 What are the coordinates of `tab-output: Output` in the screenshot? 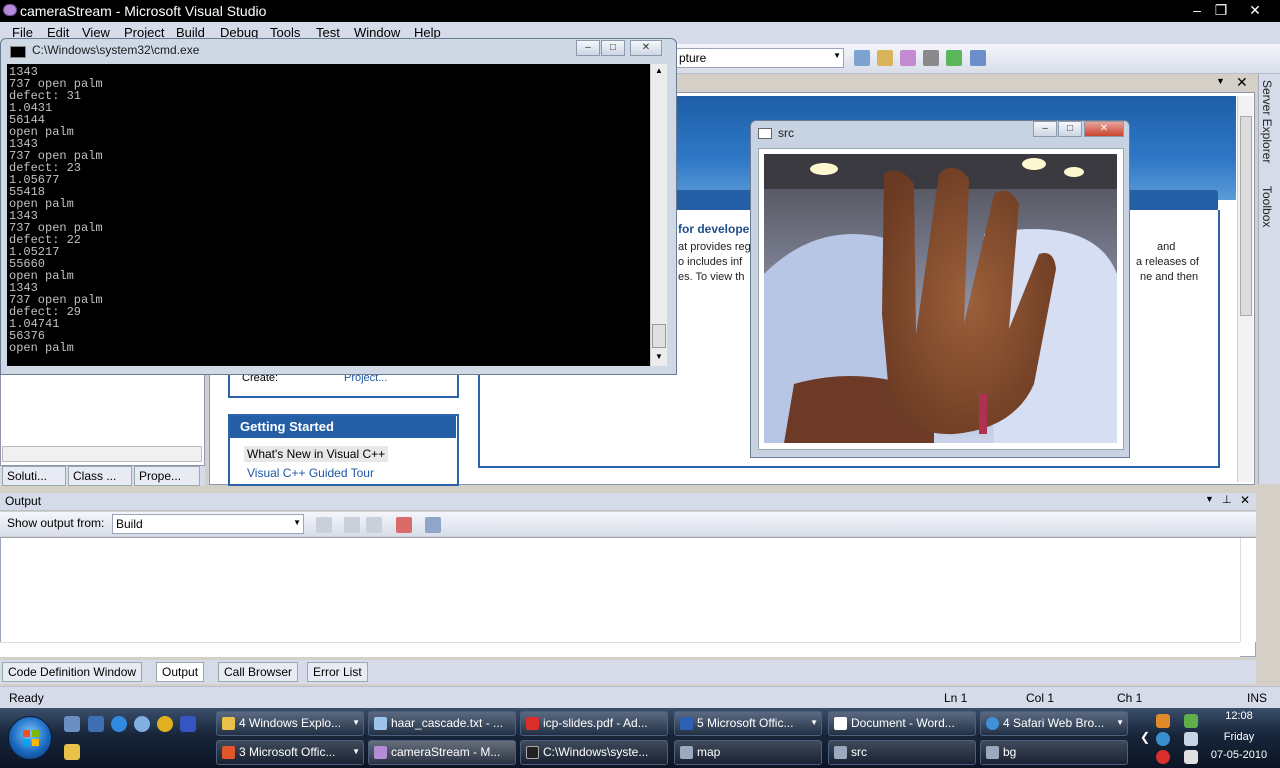 It's located at (180, 672).